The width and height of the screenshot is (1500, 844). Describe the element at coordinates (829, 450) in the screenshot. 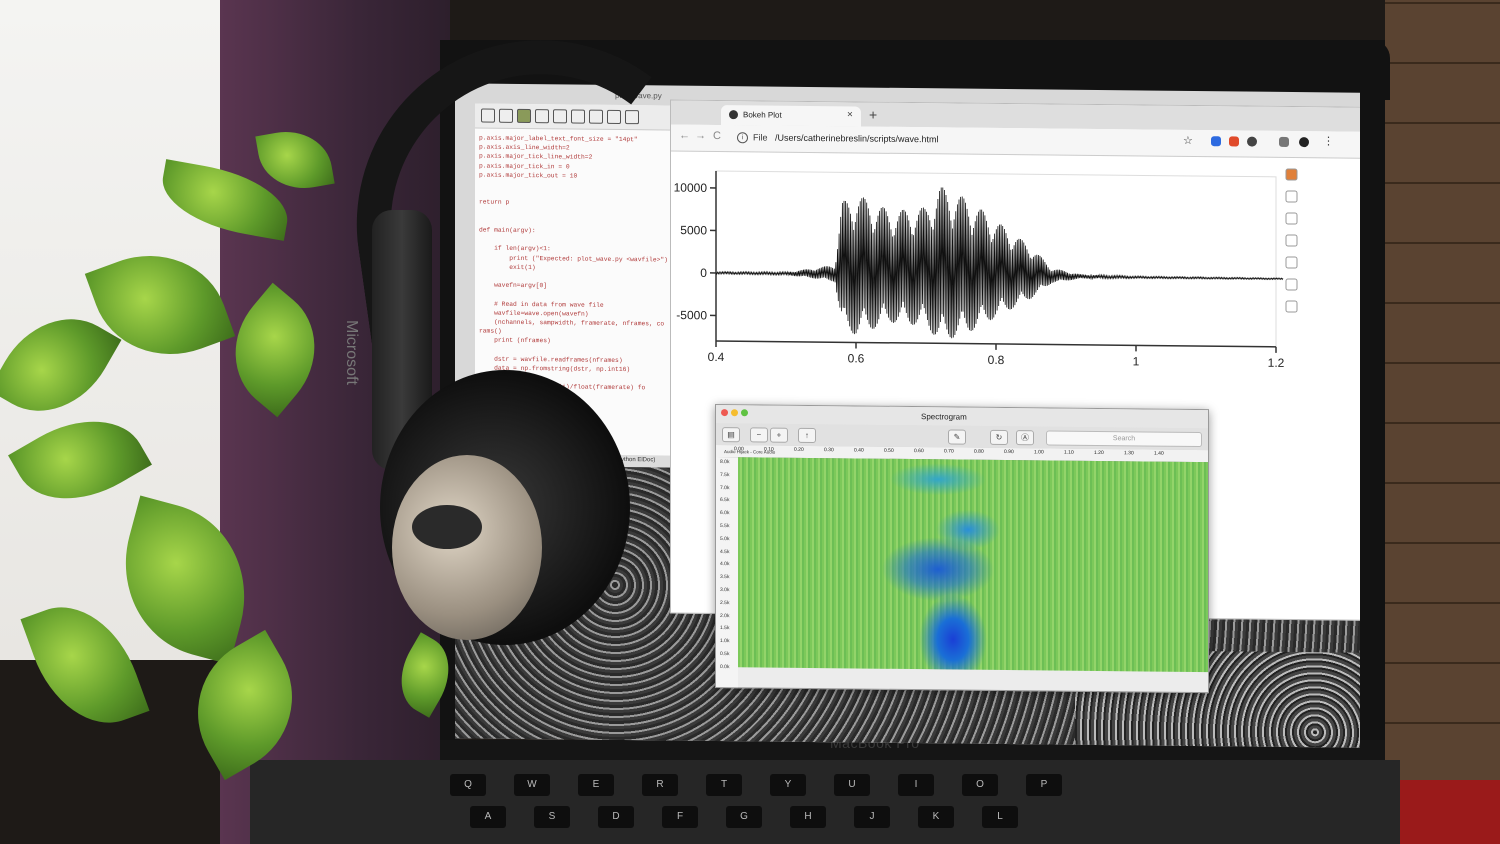

I see `time-ruler-tick: 0.30` at that location.